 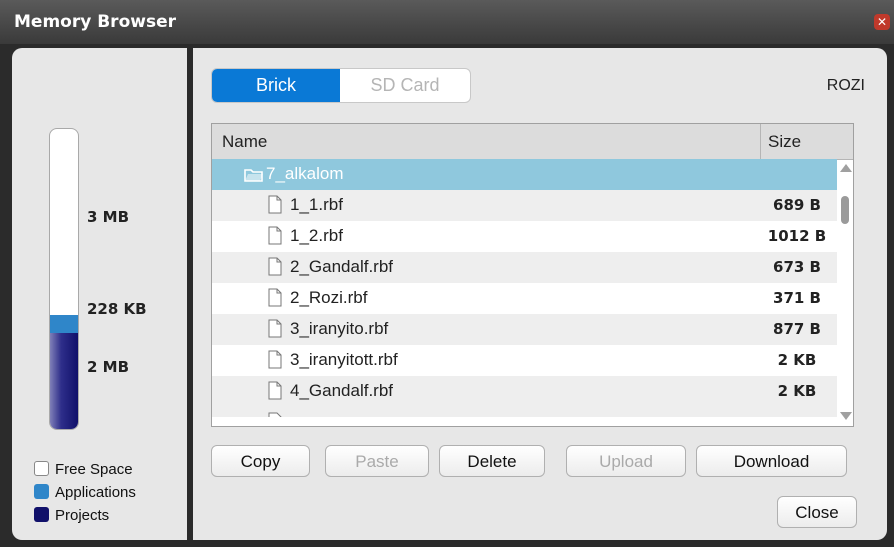 I want to click on legend-applications: Applications, so click(x=85, y=492).